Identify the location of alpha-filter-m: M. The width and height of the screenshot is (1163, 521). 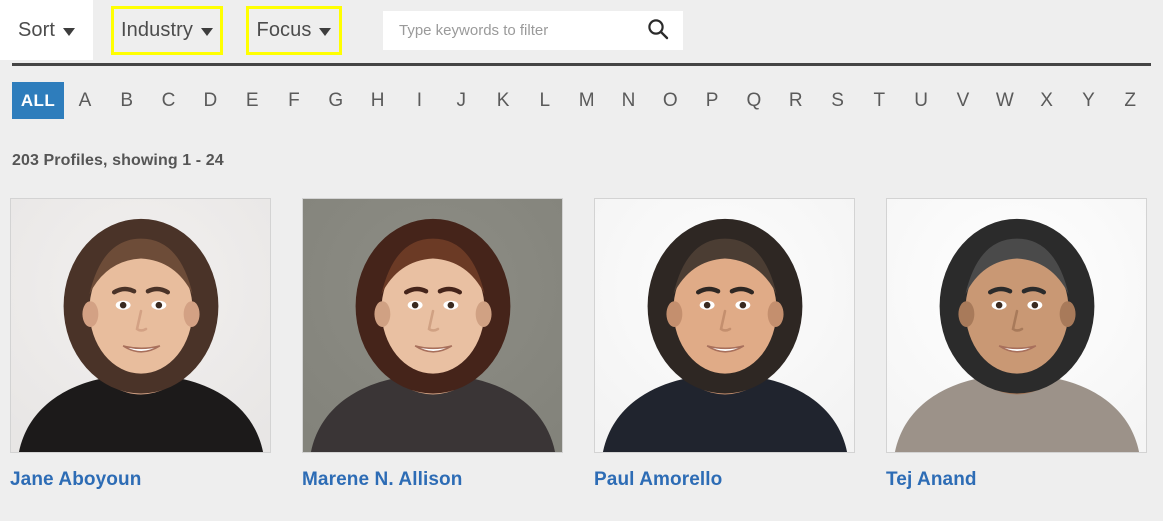
(587, 100).